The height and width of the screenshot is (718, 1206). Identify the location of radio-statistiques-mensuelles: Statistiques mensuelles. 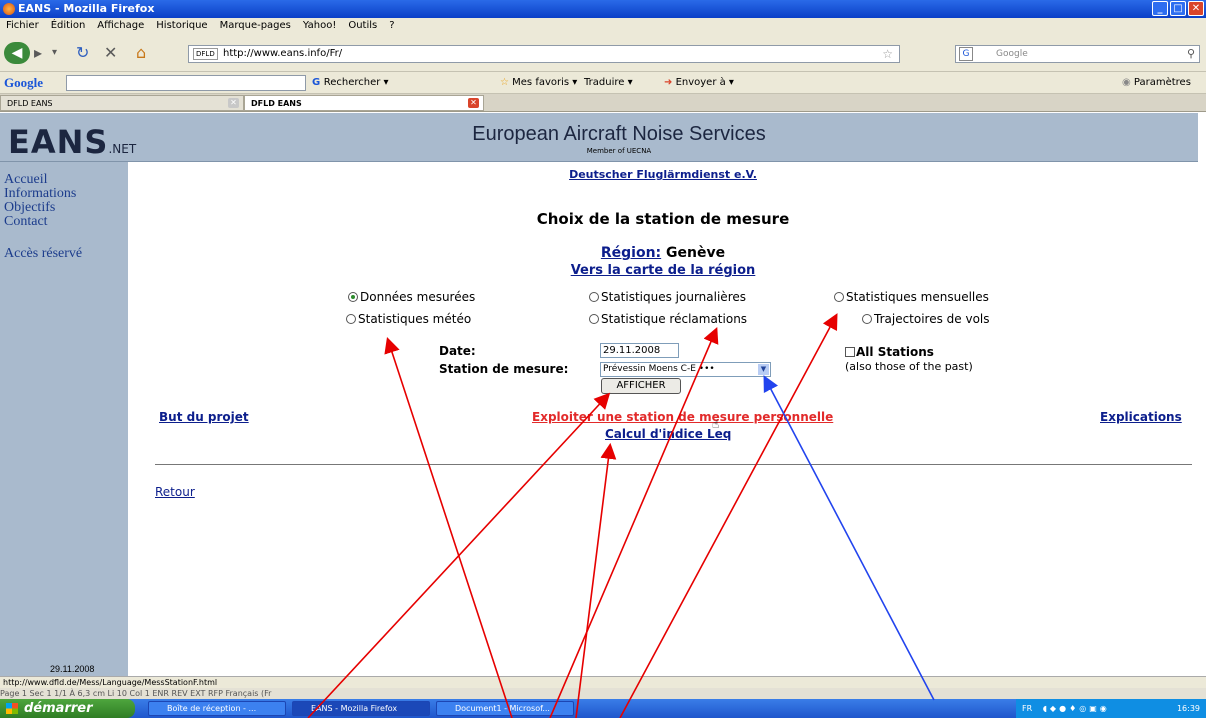
(911, 297).